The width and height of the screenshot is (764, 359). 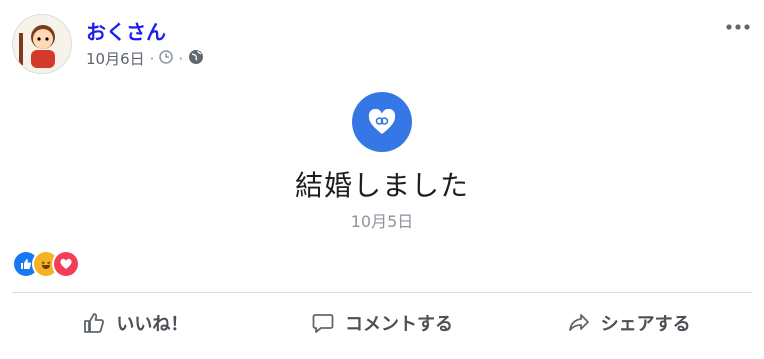 I want to click on comment-button: コメントする, so click(x=382, y=323).